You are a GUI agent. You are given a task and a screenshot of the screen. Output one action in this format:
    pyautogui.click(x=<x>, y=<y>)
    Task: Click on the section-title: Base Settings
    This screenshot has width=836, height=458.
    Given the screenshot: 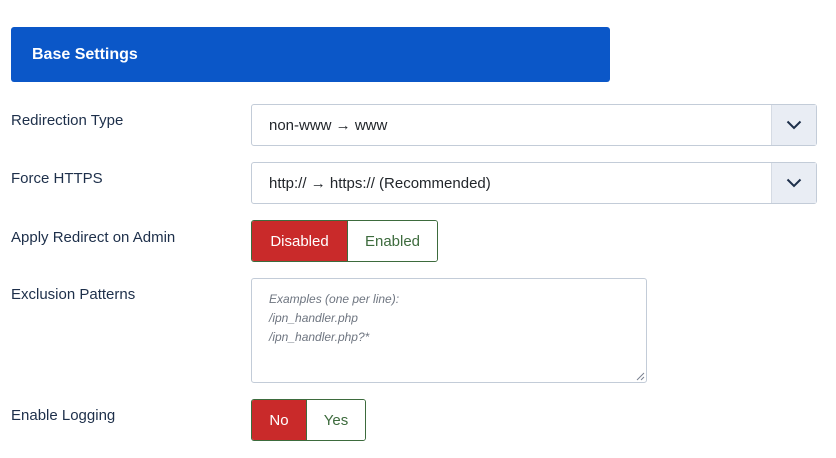 What is the action you would take?
    pyautogui.click(x=85, y=54)
    